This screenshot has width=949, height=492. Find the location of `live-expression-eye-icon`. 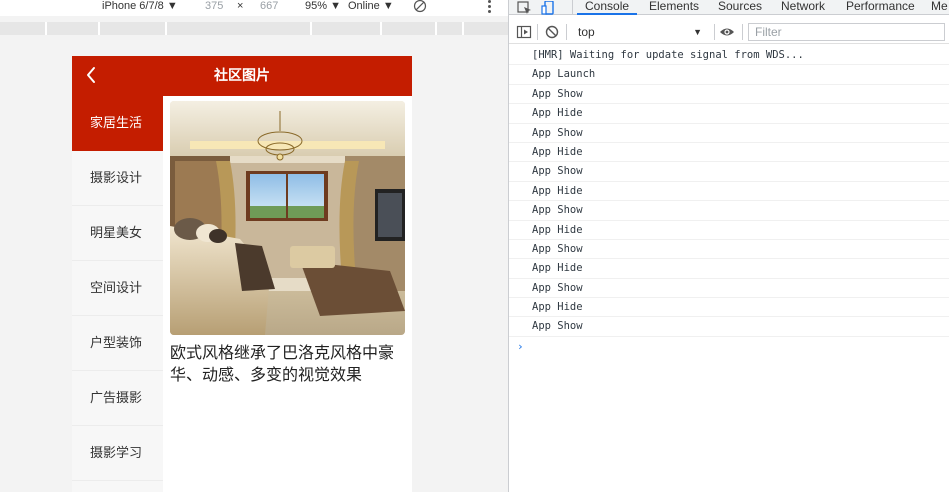

live-expression-eye-icon is located at coordinates (727, 32).